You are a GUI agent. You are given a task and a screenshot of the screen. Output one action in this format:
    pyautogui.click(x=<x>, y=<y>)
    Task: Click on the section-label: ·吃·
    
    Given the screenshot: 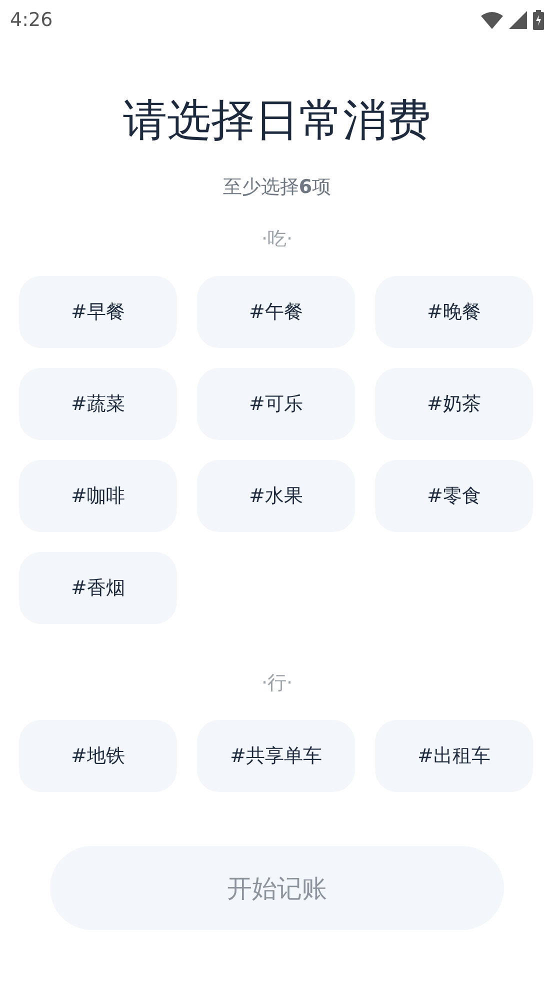 What is the action you would take?
    pyautogui.click(x=277, y=239)
    